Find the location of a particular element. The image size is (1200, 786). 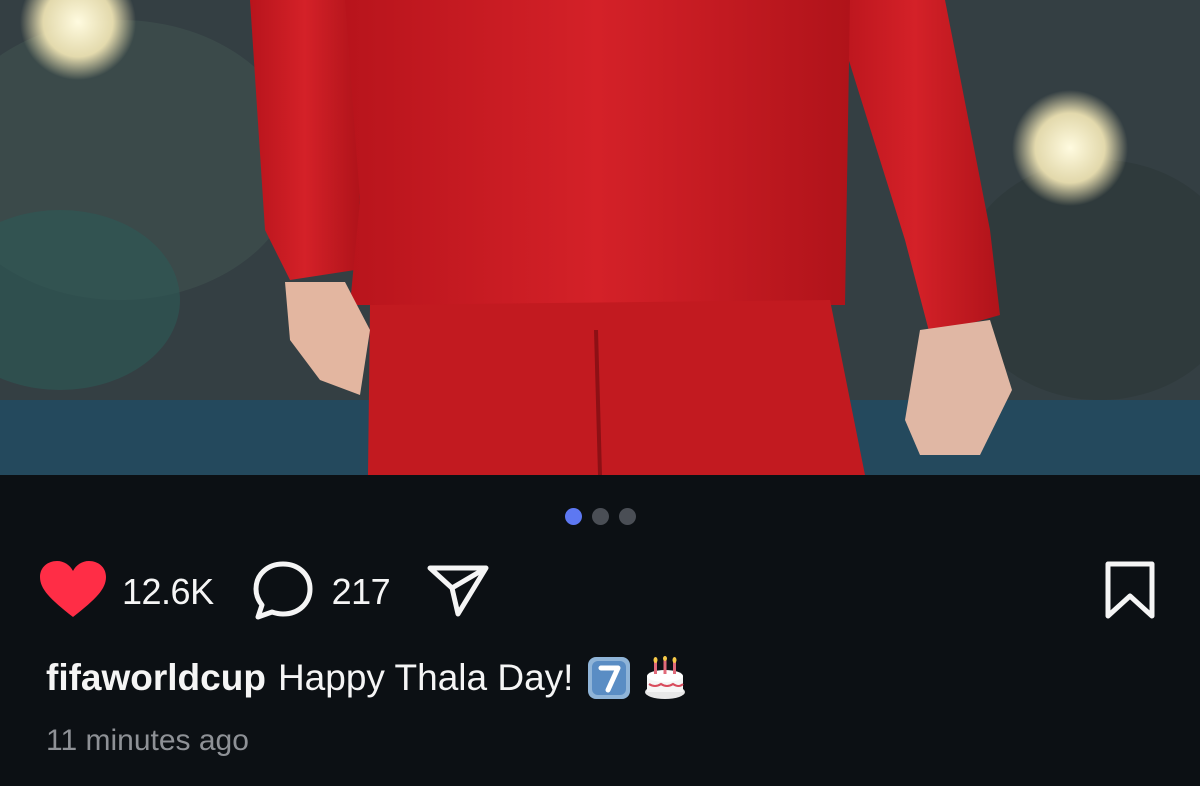

like-count: 12.6K is located at coordinates (168, 592).